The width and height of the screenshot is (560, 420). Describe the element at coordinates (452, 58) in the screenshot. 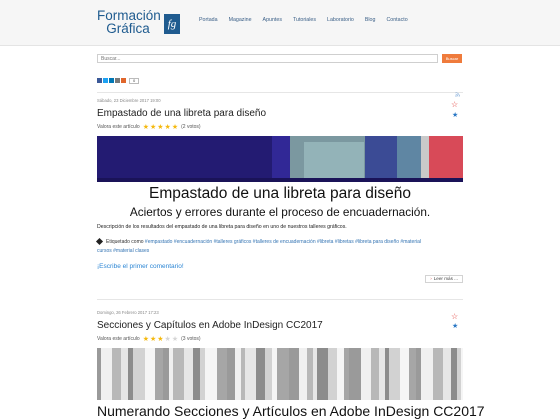

I see `search-button: Buscar` at that location.